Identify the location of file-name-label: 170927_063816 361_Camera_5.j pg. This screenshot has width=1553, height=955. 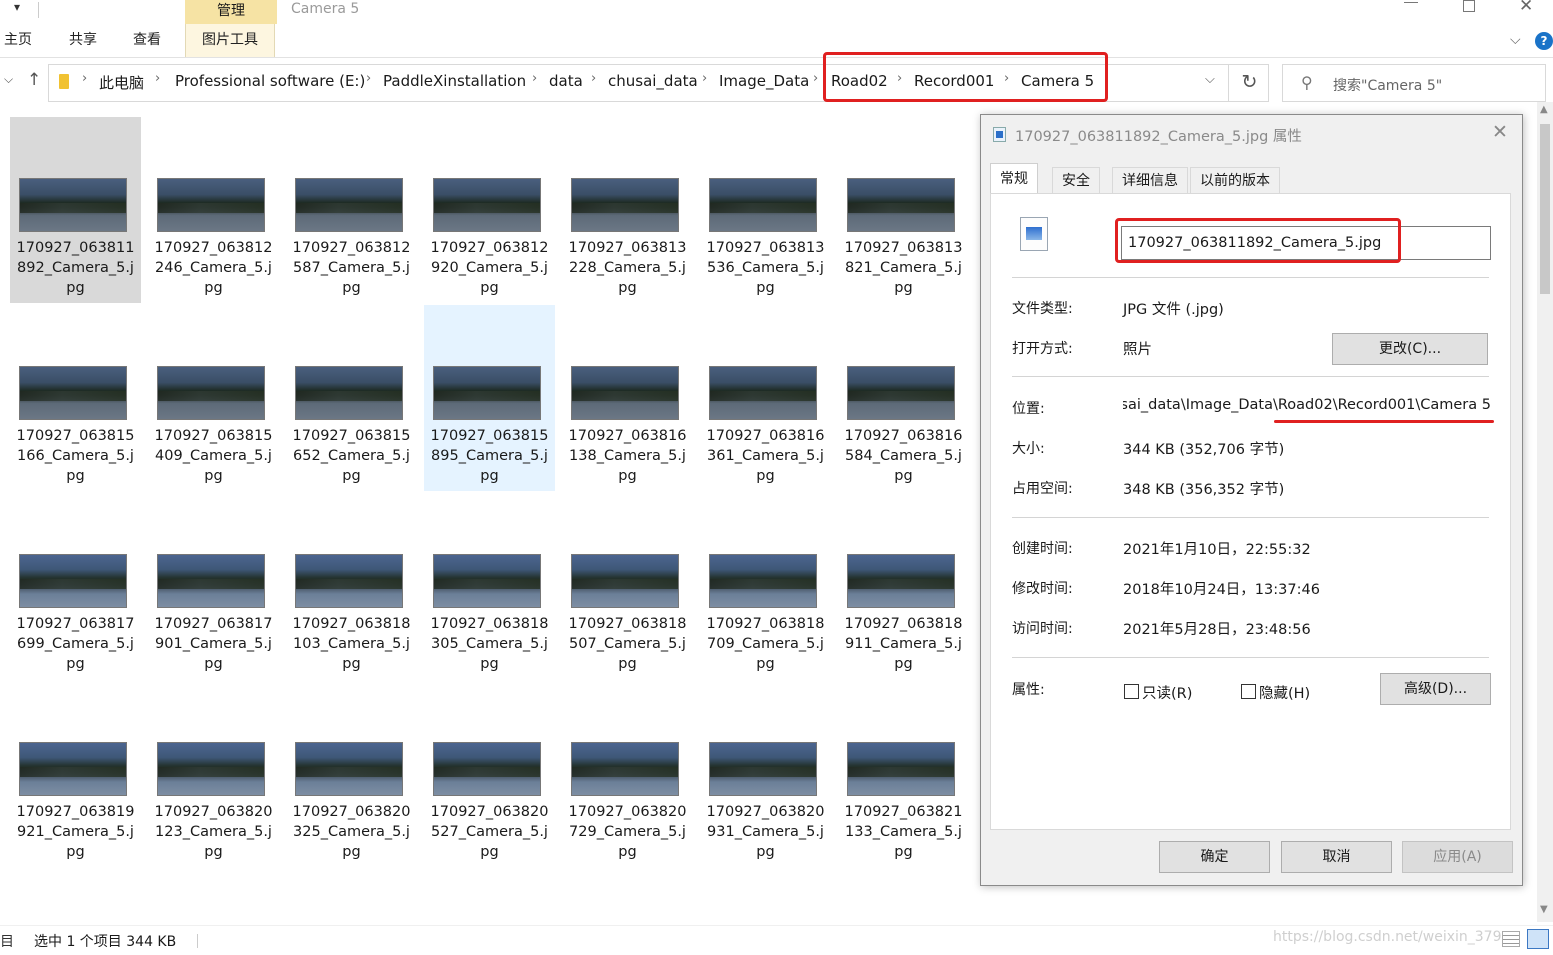
(765, 456).